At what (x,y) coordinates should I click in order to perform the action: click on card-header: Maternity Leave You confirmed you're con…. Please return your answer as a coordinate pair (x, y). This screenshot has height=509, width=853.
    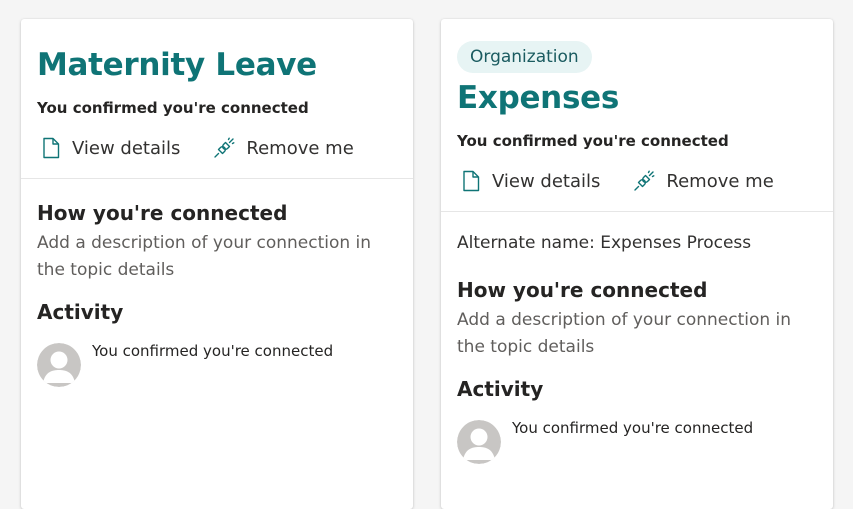
    Looking at the image, I should click on (217, 98).